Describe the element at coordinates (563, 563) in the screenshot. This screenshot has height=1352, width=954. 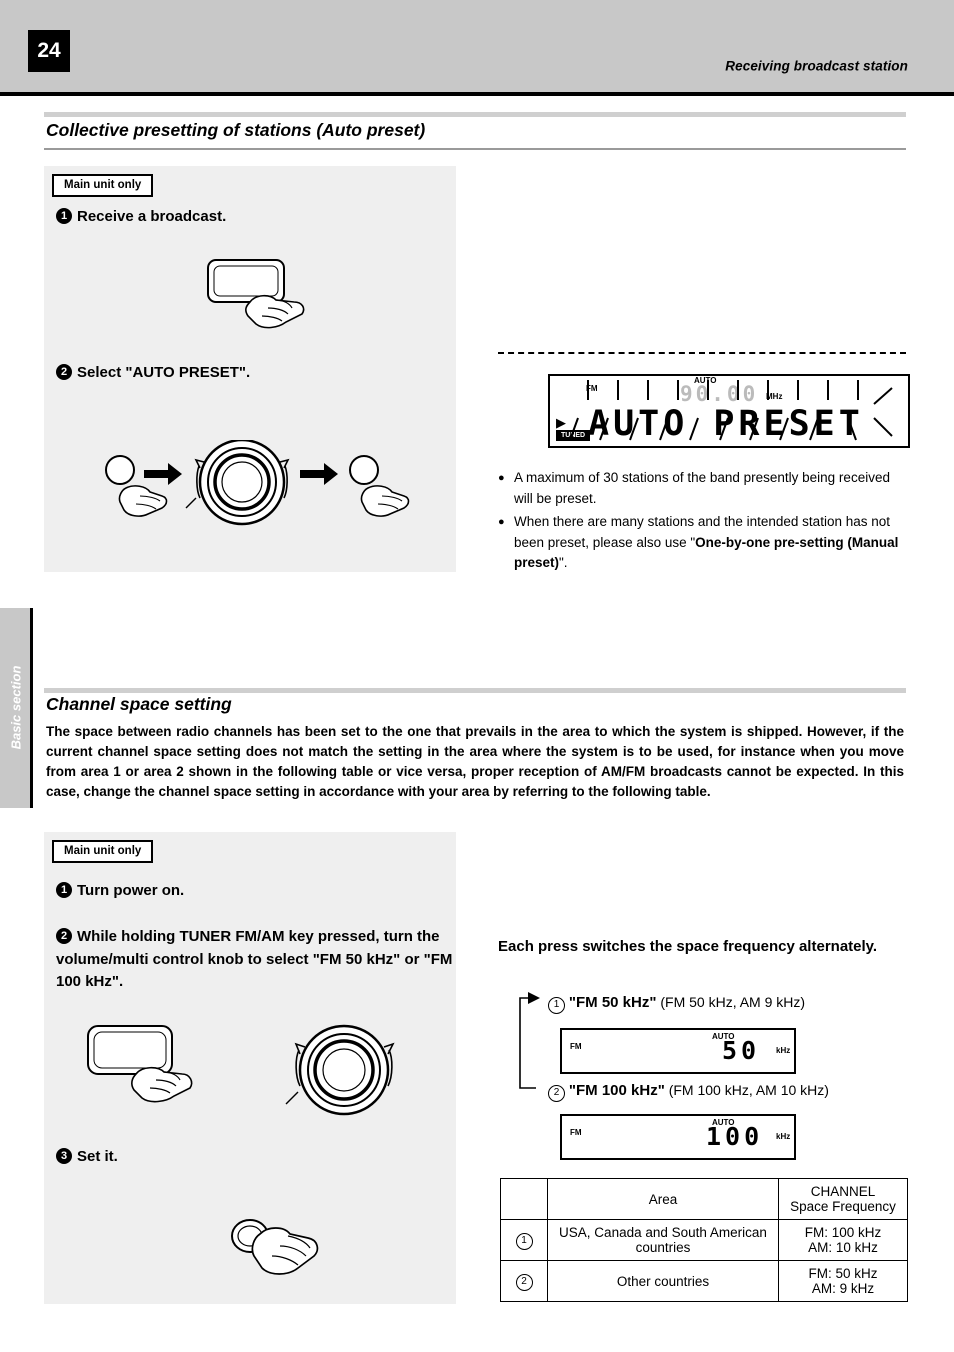
I see `note-text-tail: ".` at that location.